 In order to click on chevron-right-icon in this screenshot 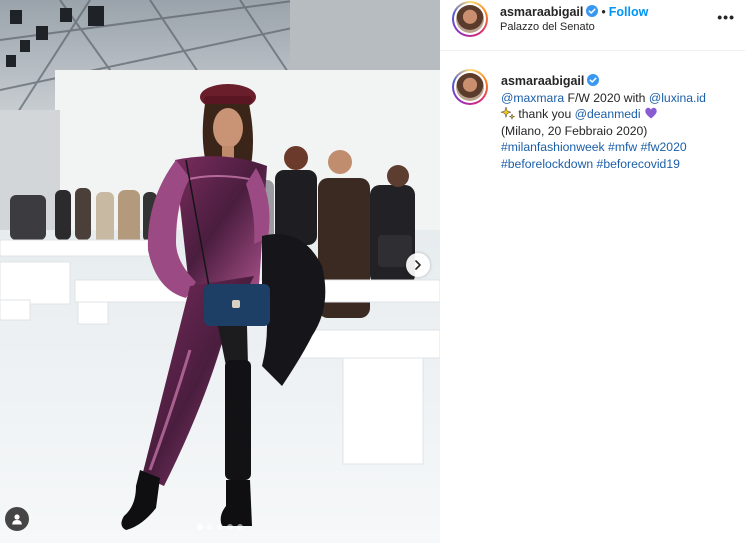, I will do `click(418, 265)`.